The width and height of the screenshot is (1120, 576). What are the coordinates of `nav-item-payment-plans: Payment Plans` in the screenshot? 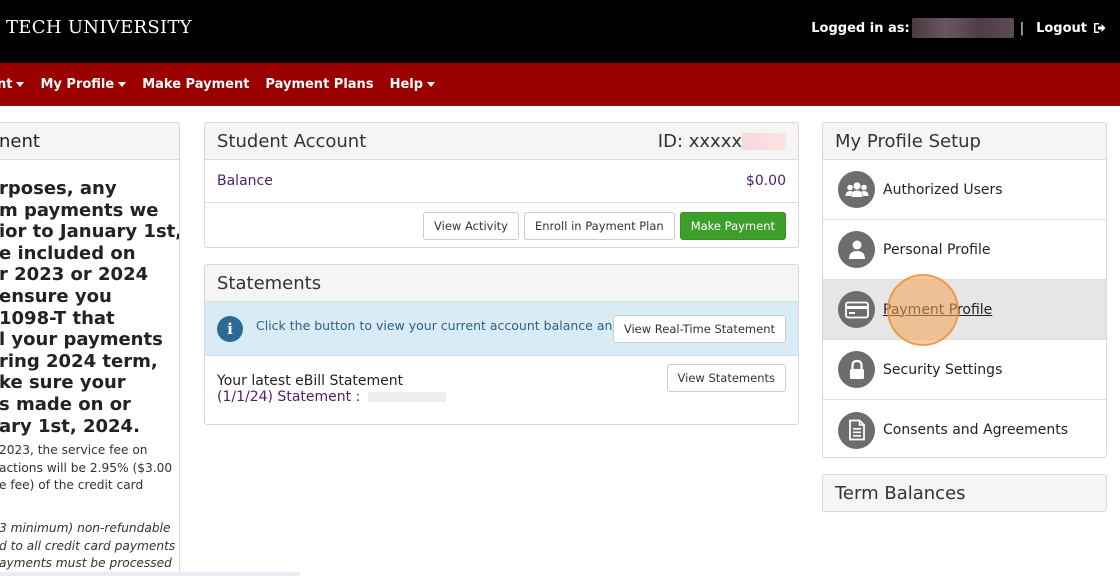 It's located at (319, 84).